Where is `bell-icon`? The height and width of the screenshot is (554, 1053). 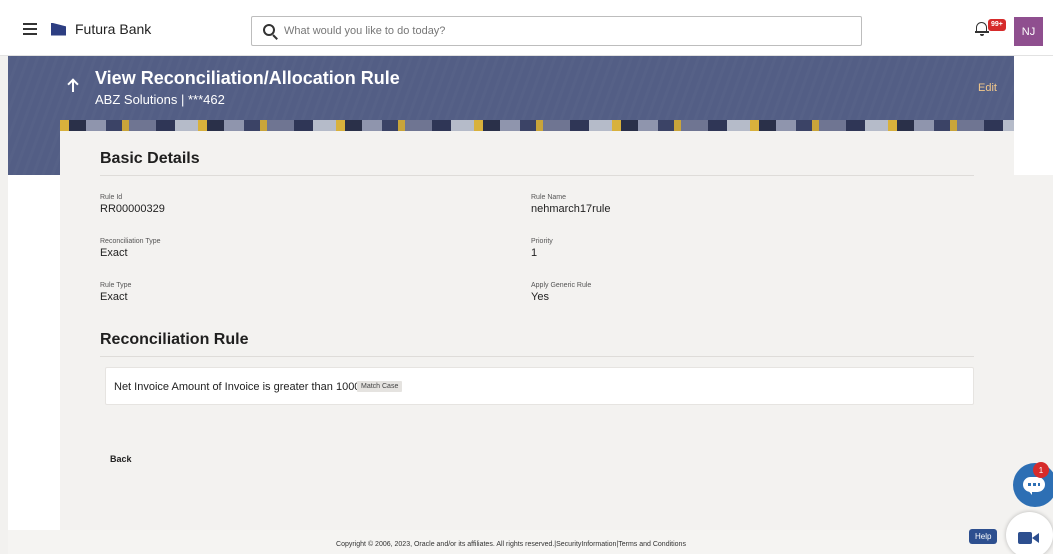 bell-icon is located at coordinates (982, 28).